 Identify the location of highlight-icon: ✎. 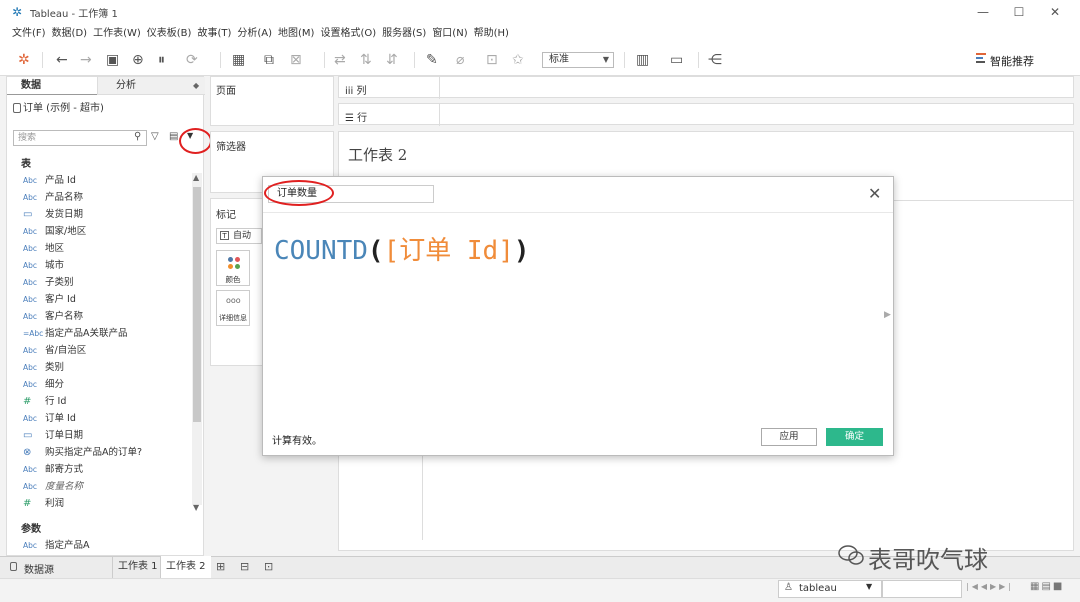
(432, 60).